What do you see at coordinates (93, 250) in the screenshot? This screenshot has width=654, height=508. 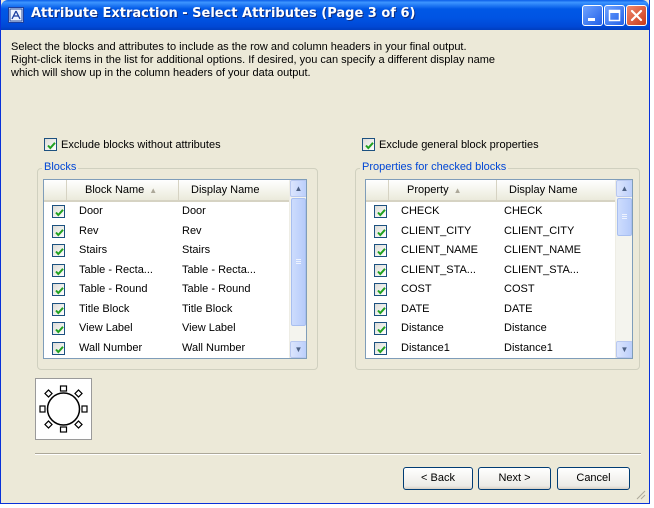 I see `item-name: Stairs` at bounding box center [93, 250].